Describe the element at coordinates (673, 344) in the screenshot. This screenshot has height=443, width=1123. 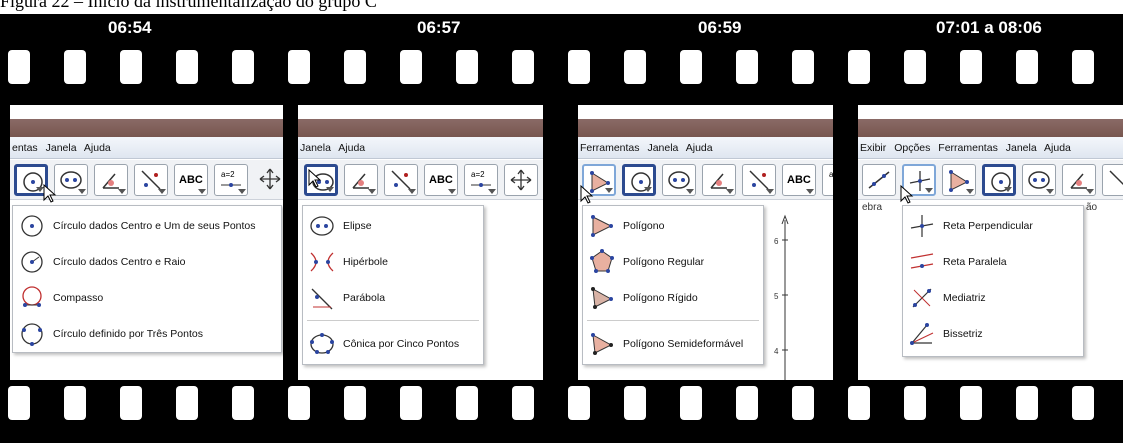
I see `menu-item: Polígono Semideformável` at that location.